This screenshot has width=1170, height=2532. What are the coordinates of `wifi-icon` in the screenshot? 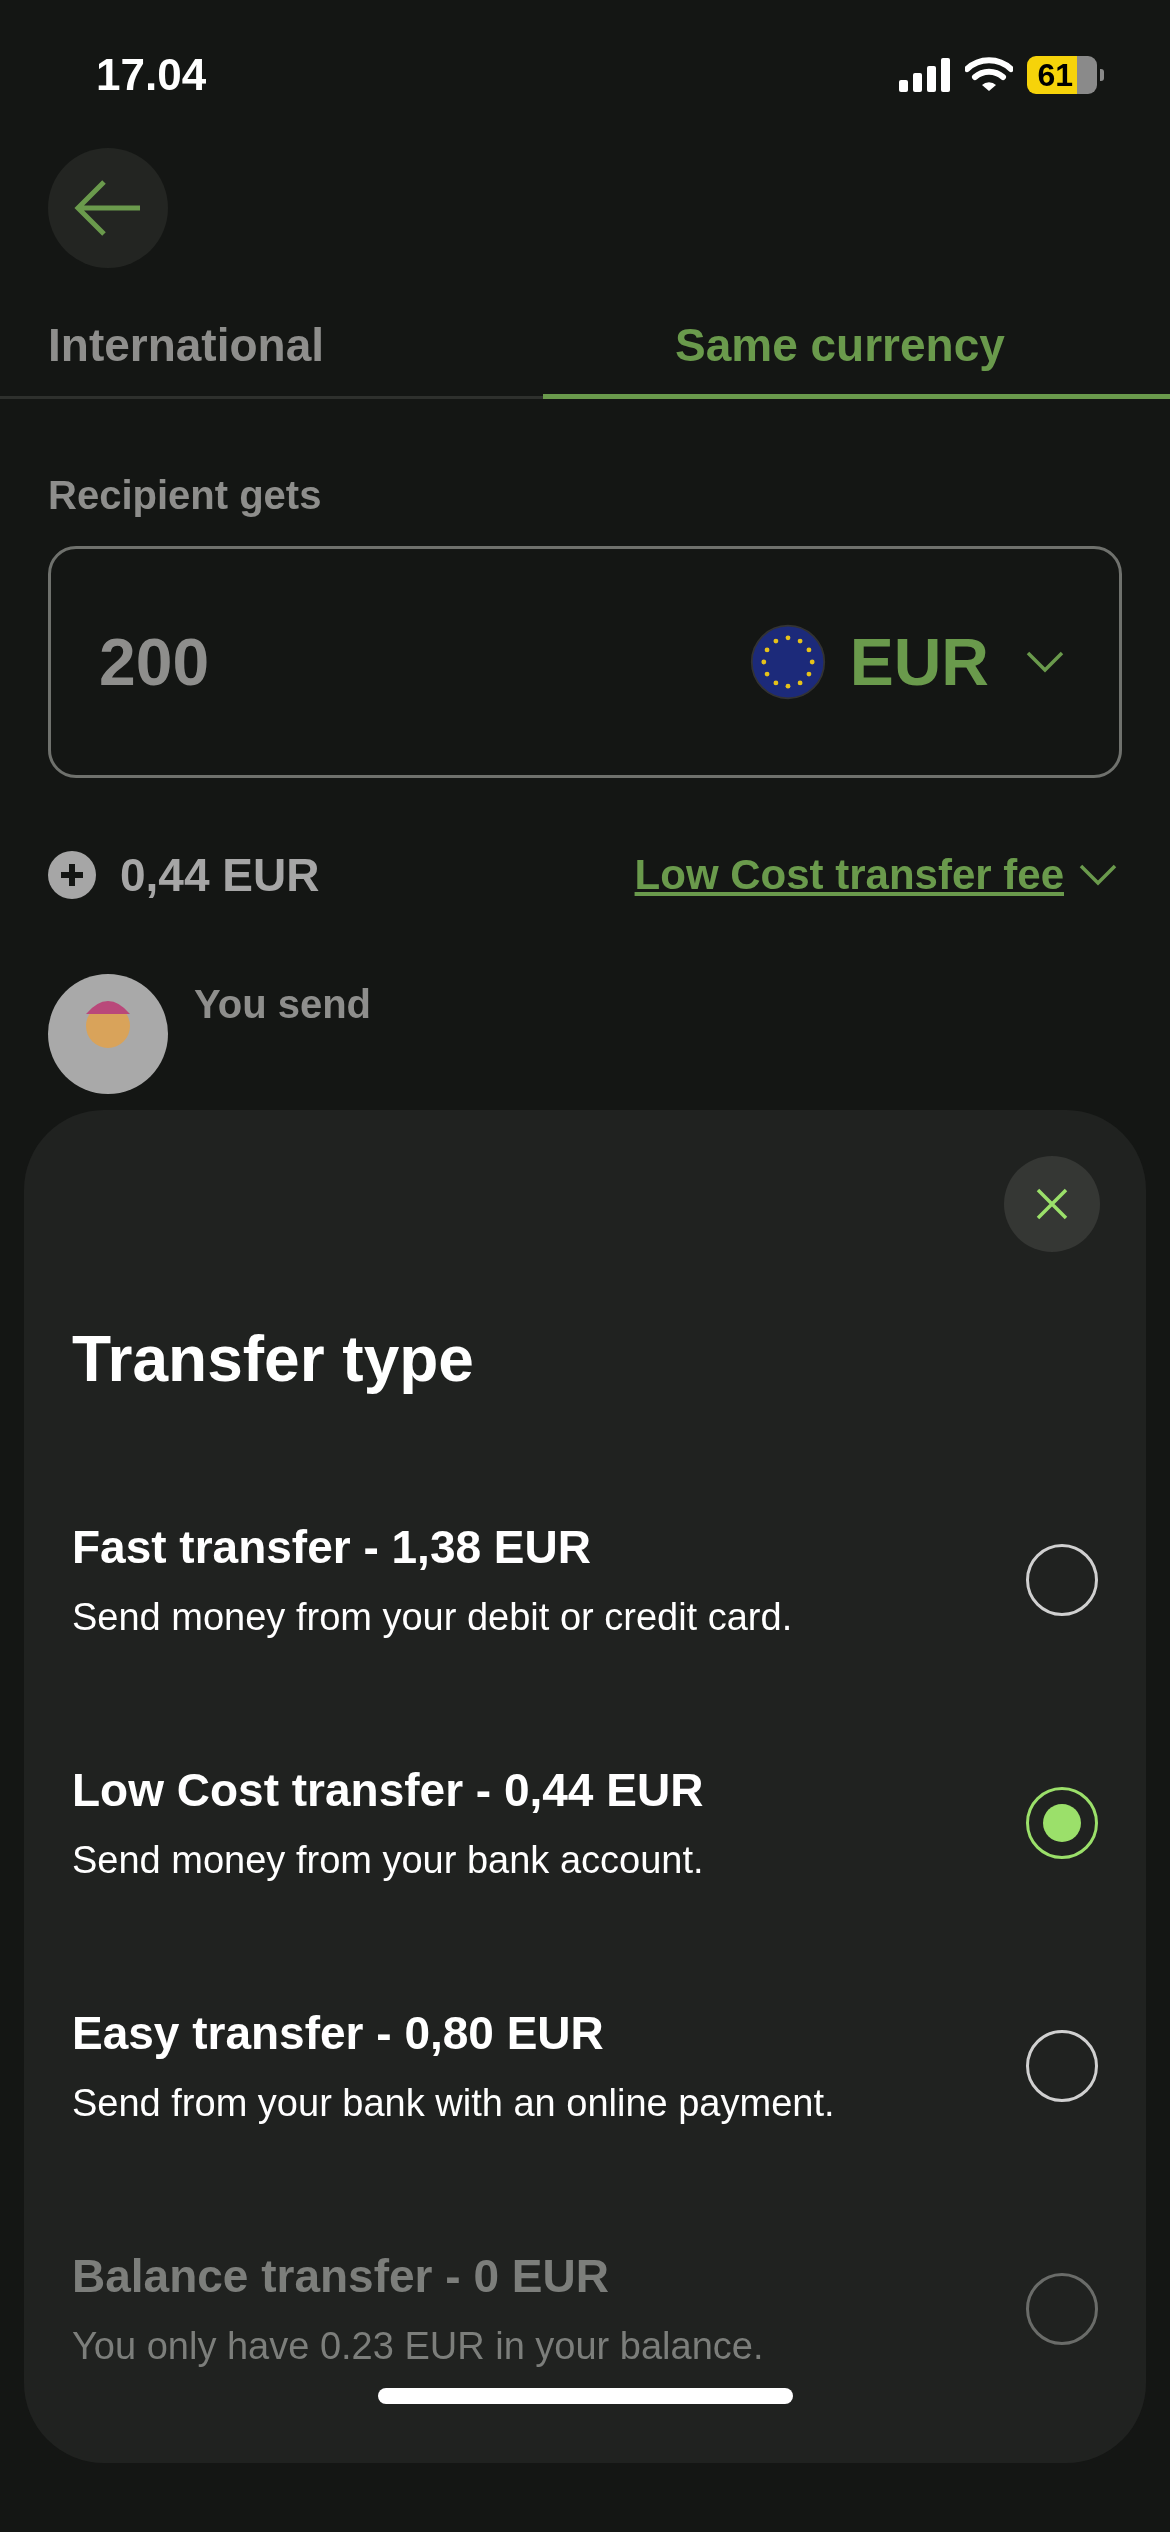 It's located at (989, 75).